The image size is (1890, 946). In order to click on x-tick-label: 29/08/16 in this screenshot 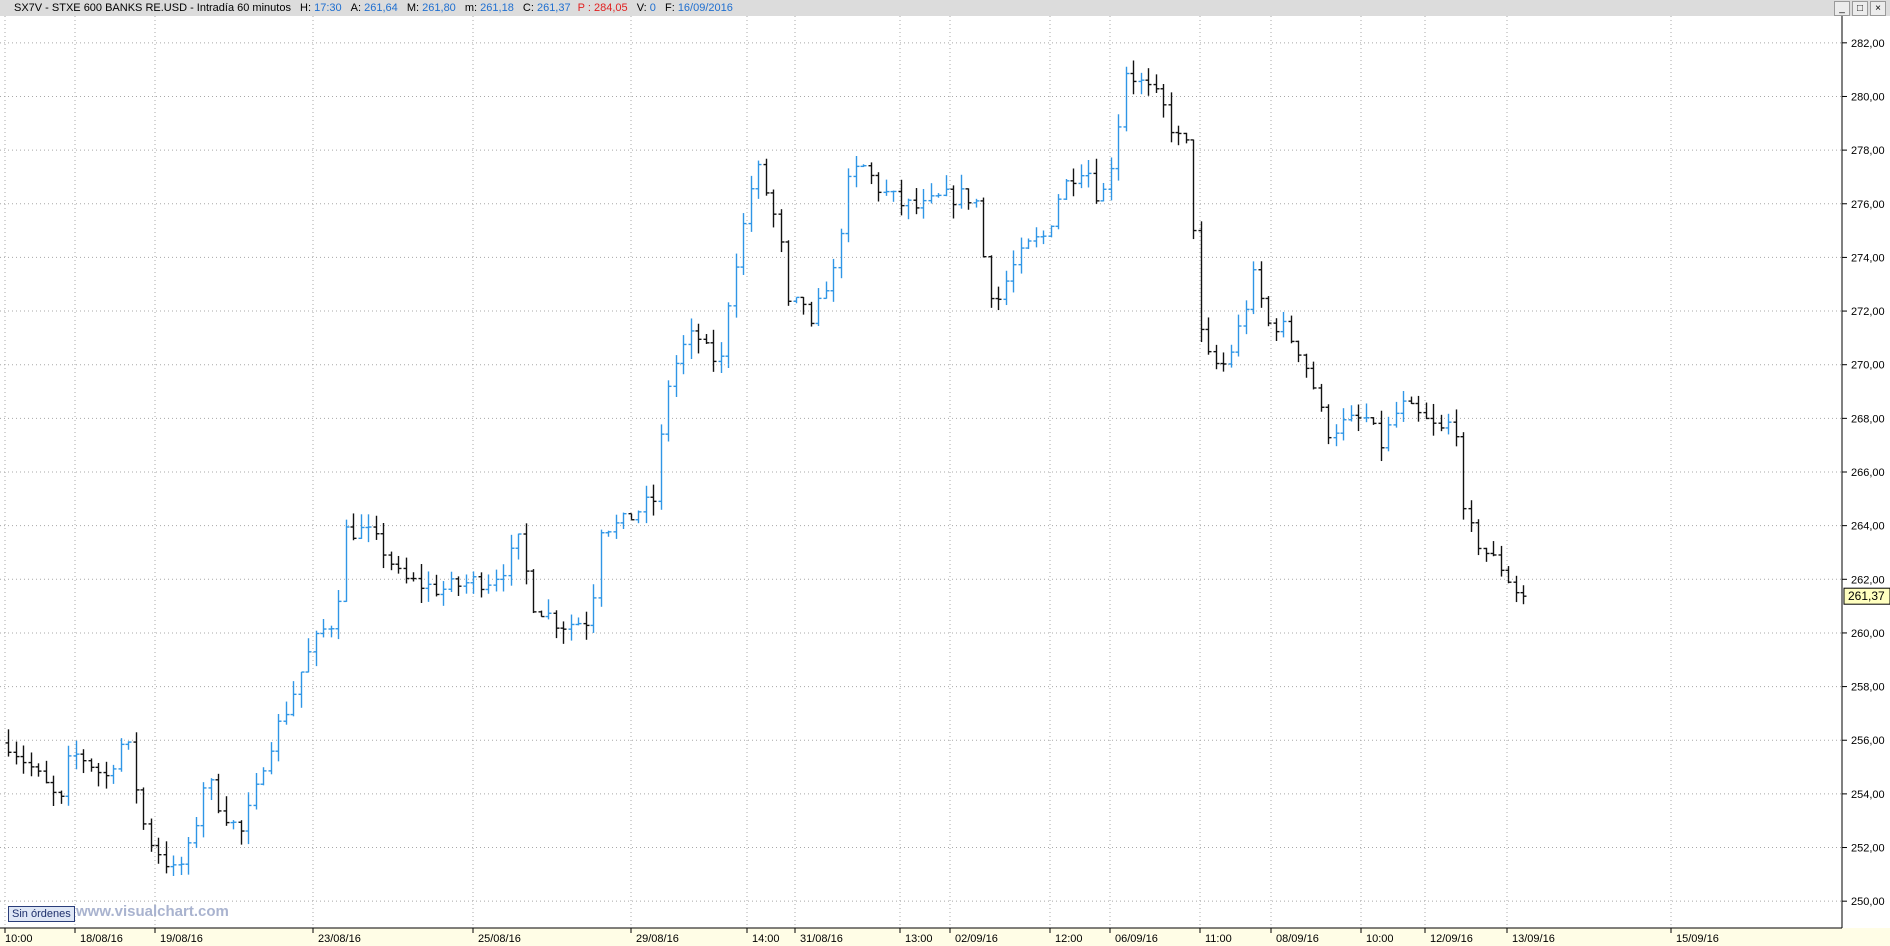, I will do `click(657, 939)`.